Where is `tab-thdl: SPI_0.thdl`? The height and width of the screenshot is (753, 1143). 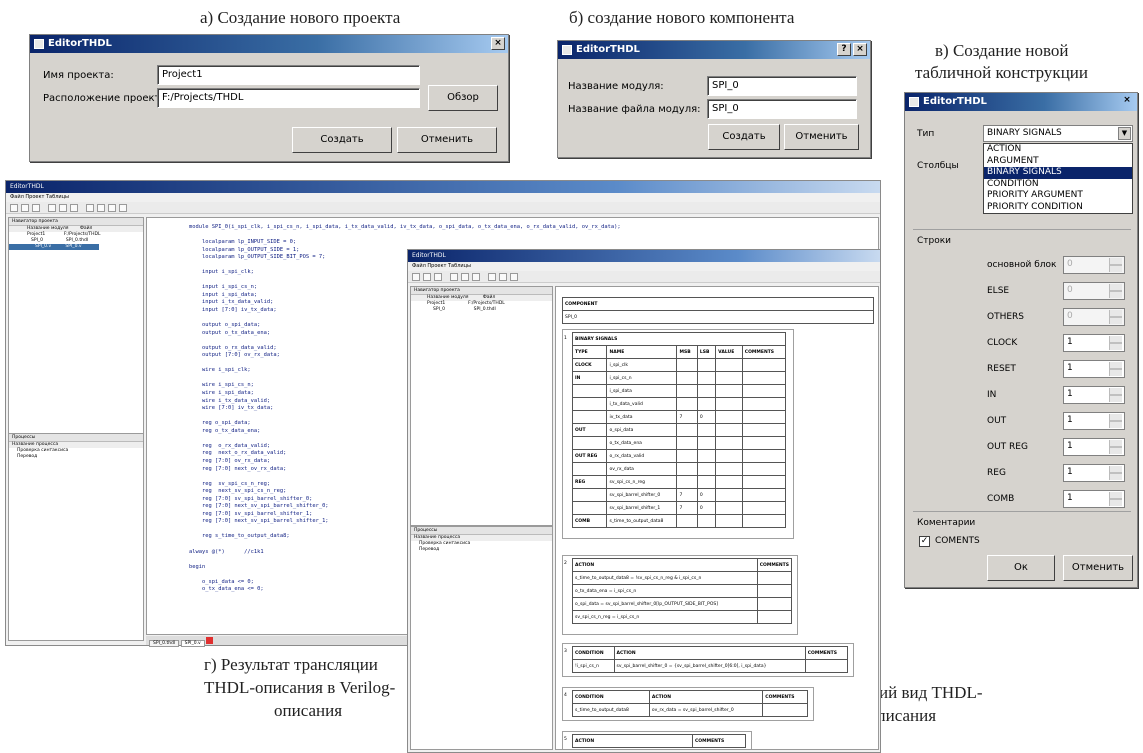
tab-thdl: SPI_0.thdl is located at coordinates (164, 643).